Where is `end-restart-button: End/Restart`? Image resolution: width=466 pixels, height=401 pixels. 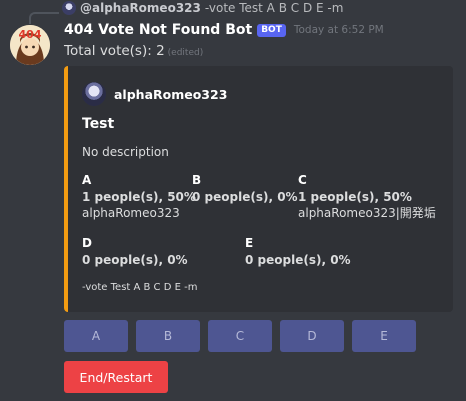 end-restart-button: End/Restart is located at coordinates (116, 377).